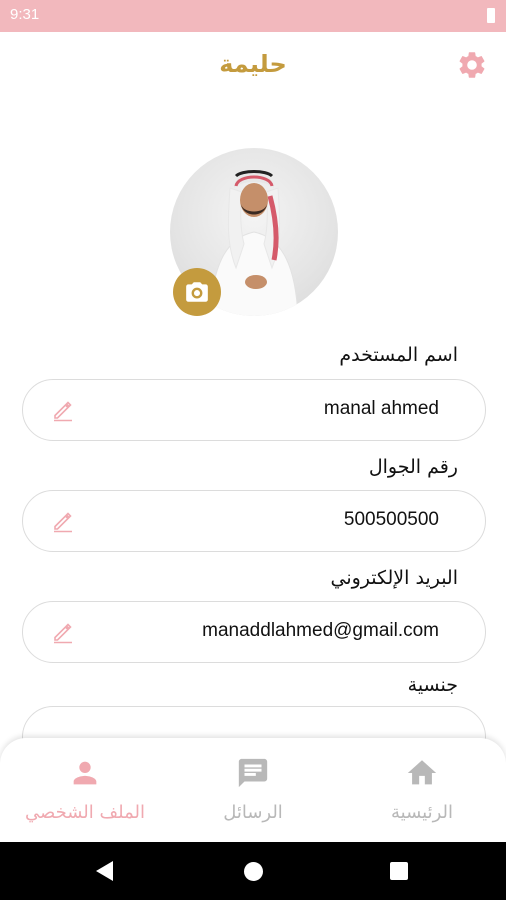 Image resolution: width=506 pixels, height=900 pixels. I want to click on recents-icon, so click(399, 871).